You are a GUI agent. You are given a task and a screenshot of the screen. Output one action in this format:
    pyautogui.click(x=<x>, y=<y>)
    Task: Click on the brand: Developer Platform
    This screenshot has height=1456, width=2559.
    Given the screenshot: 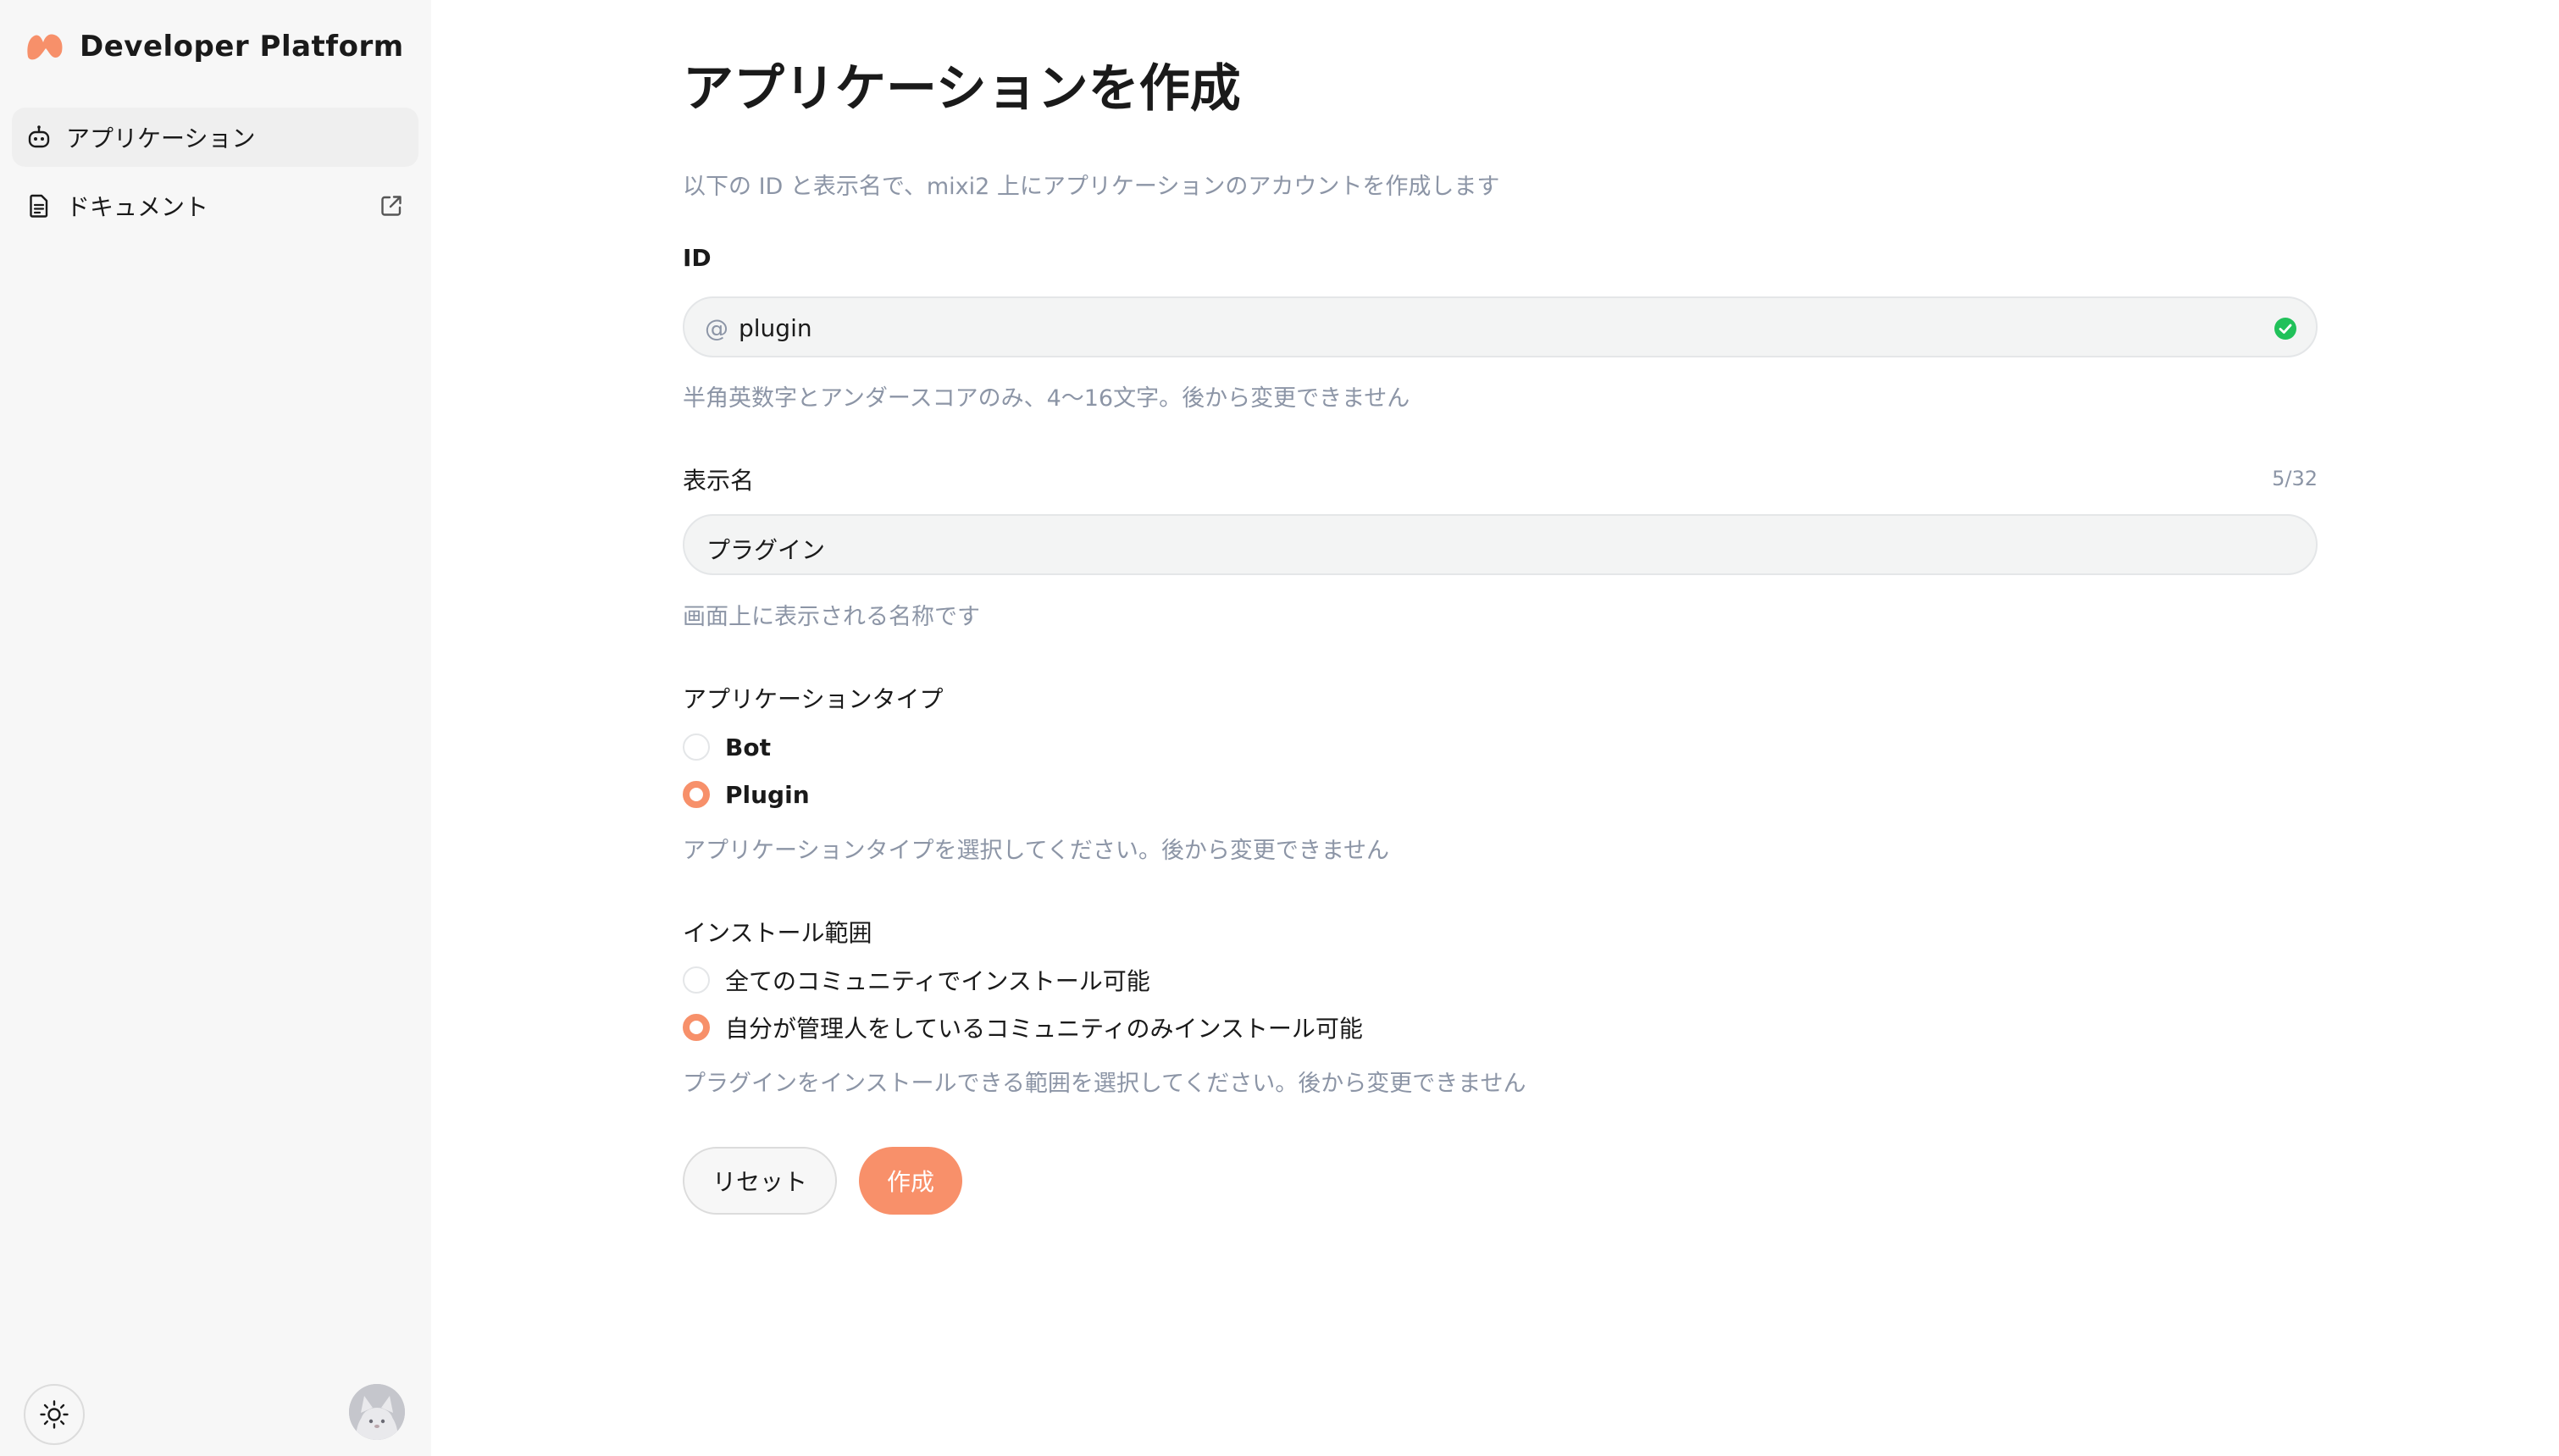 What is the action you would take?
    pyautogui.click(x=214, y=46)
    